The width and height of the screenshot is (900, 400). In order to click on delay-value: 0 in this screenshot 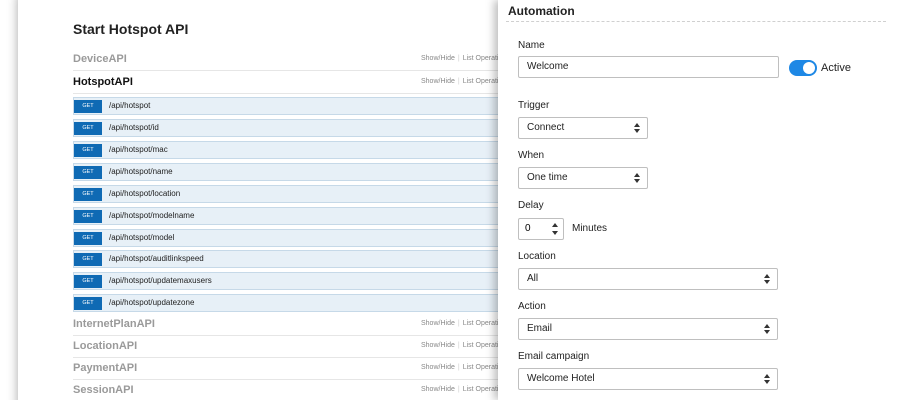, I will do `click(528, 228)`.